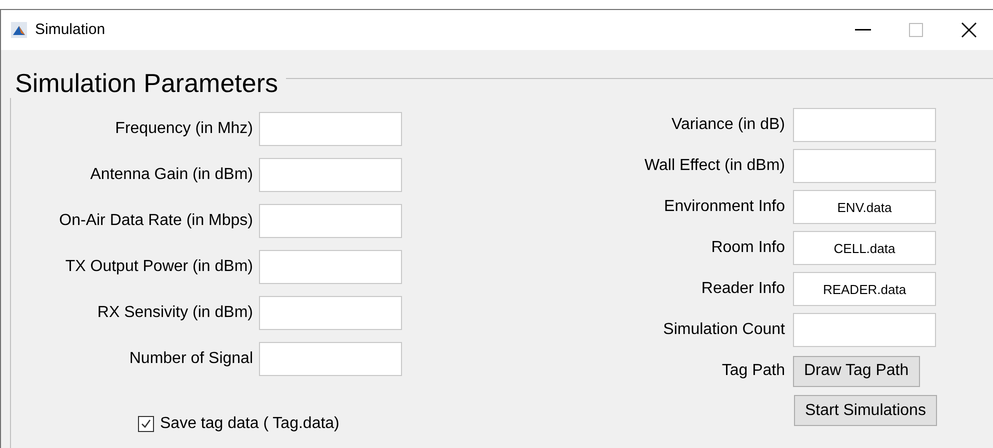 The image size is (993, 448). I want to click on field-label: Environment Info, so click(724, 207).